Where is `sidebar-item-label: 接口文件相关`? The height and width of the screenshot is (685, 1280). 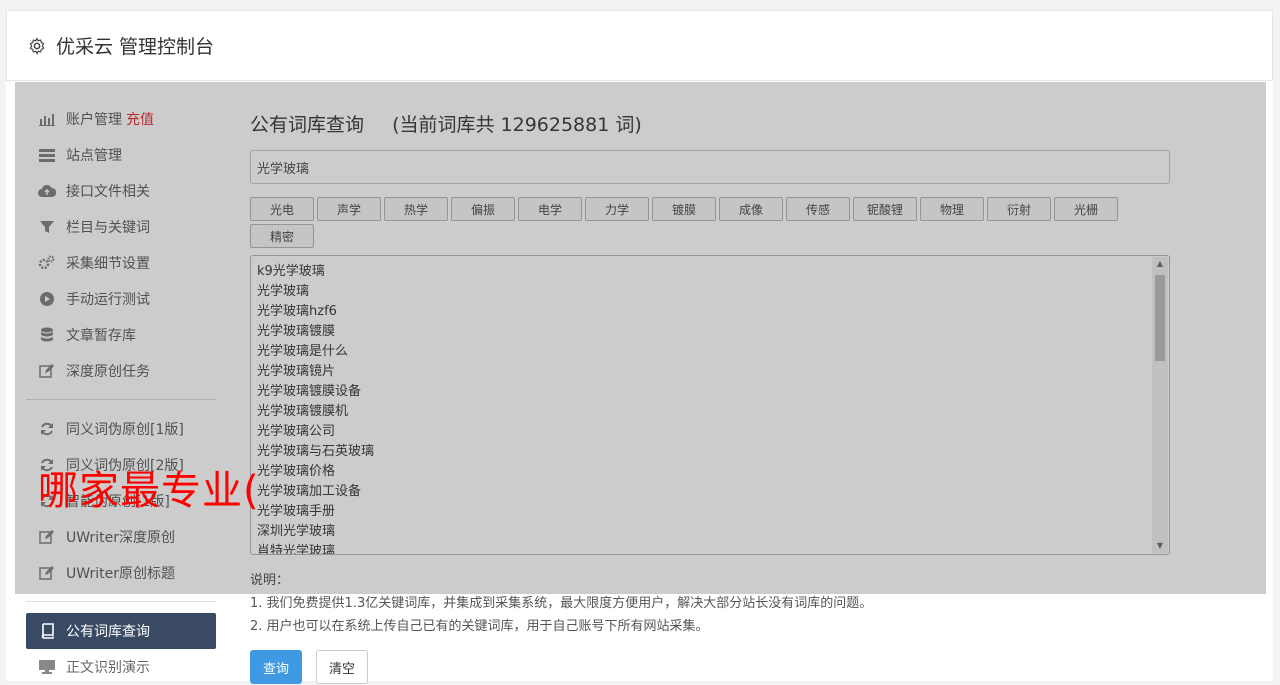
sidebar-item-label: 接口文件相关 is located at coordinates (108, 192).